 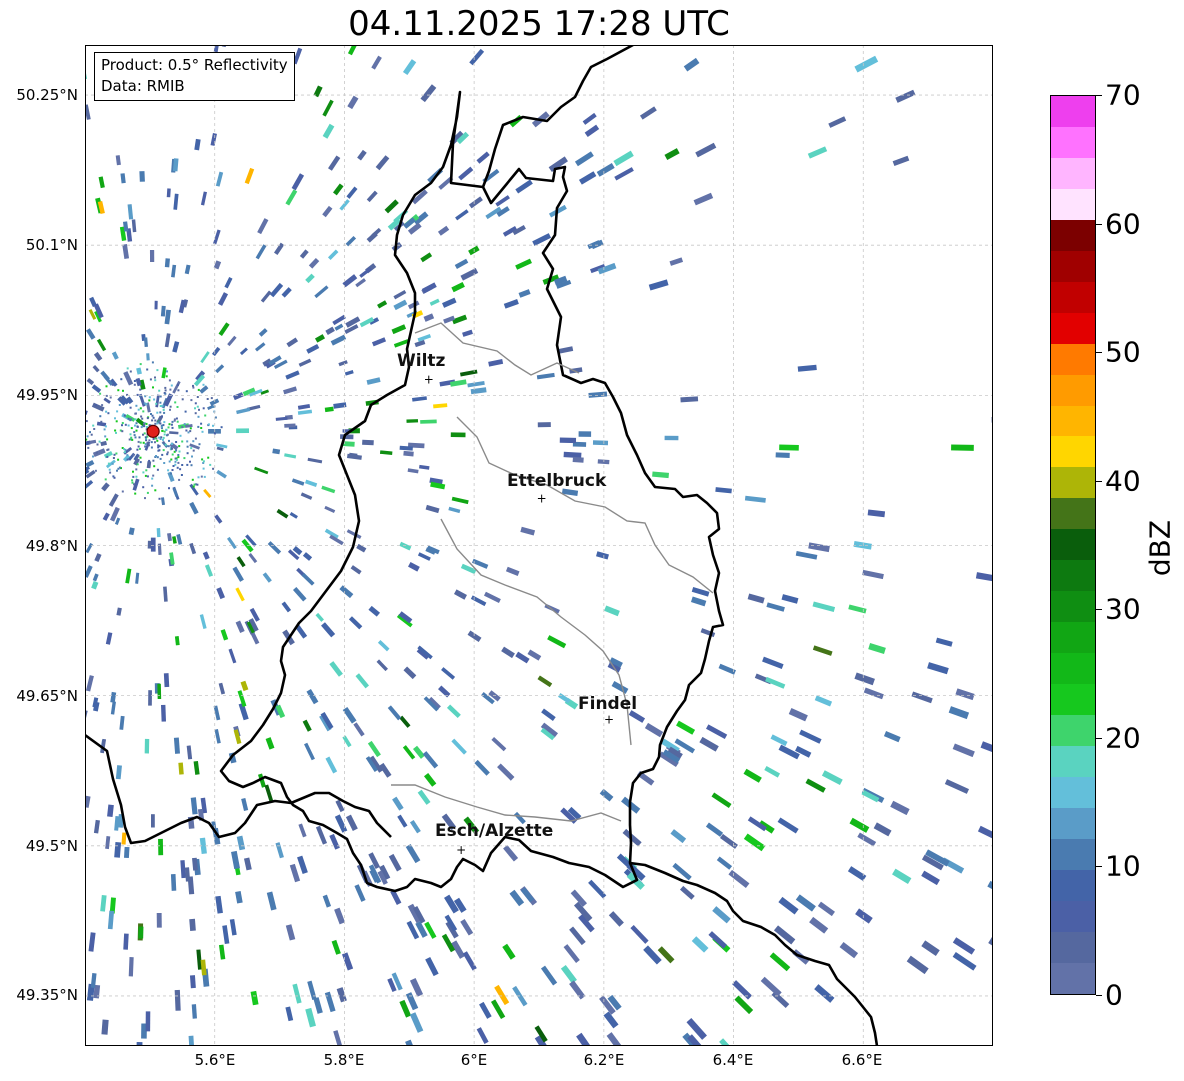 I want to click on lat-tick-label: 49.95°N, so click(x=47, y=395).